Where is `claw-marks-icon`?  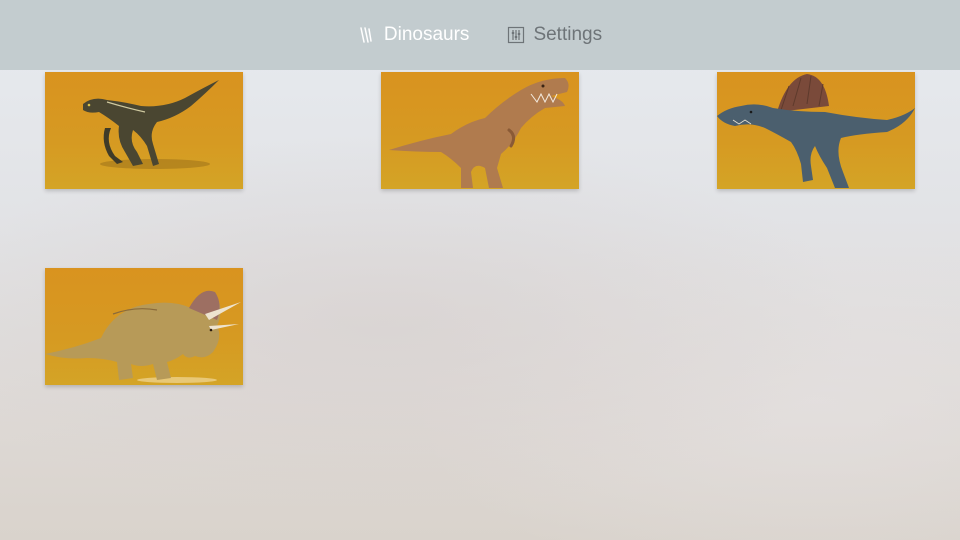 claw-marks-icon is located at coordinates (367, 35).